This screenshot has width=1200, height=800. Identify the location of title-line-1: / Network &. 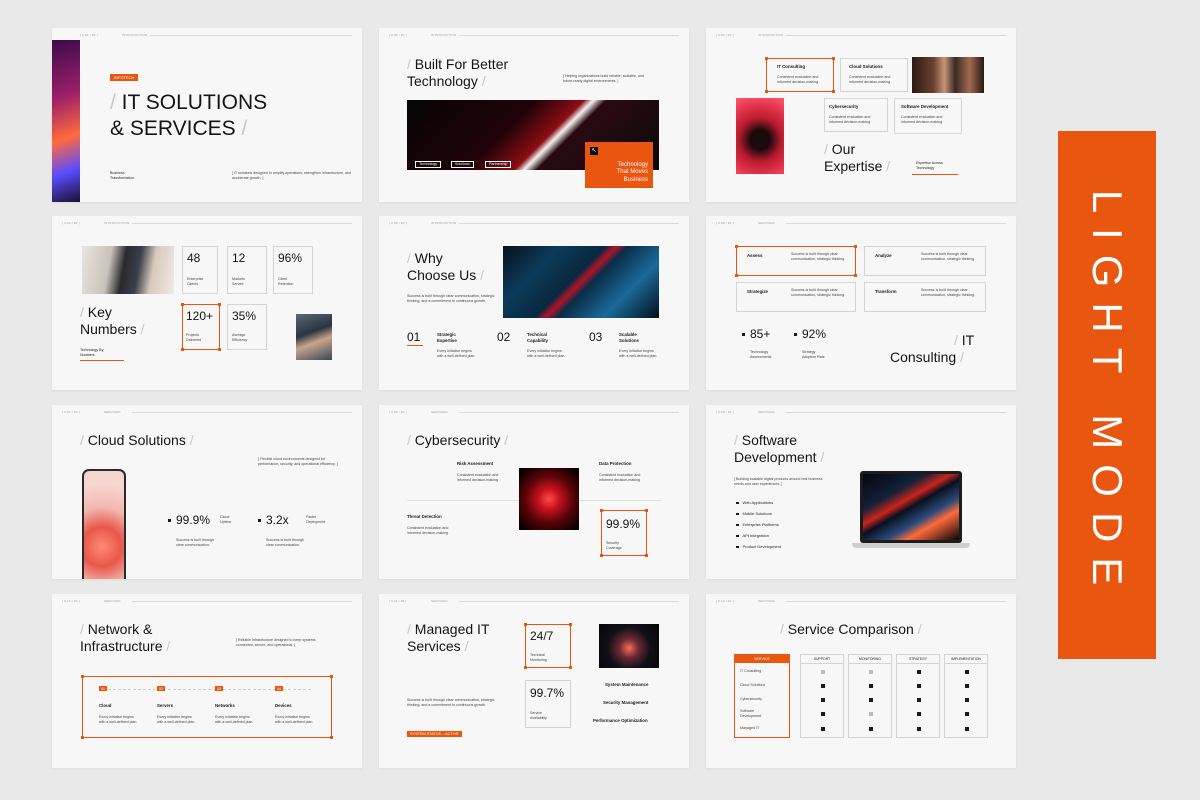
(116, 629).